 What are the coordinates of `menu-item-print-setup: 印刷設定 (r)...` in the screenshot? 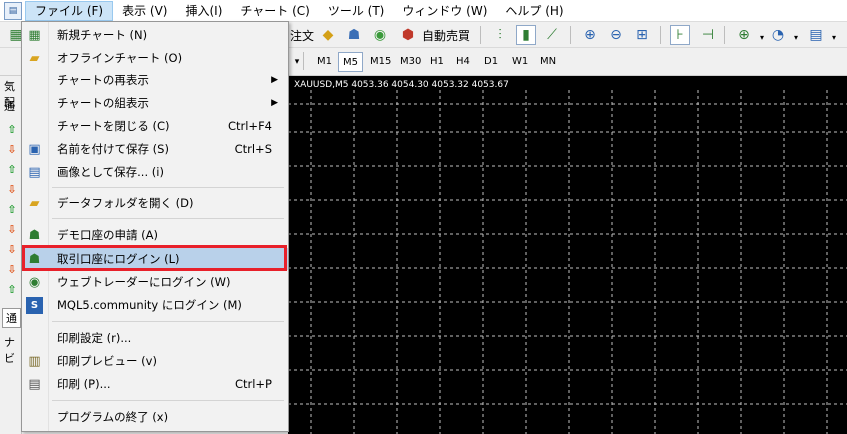 It's located at (155, 338).